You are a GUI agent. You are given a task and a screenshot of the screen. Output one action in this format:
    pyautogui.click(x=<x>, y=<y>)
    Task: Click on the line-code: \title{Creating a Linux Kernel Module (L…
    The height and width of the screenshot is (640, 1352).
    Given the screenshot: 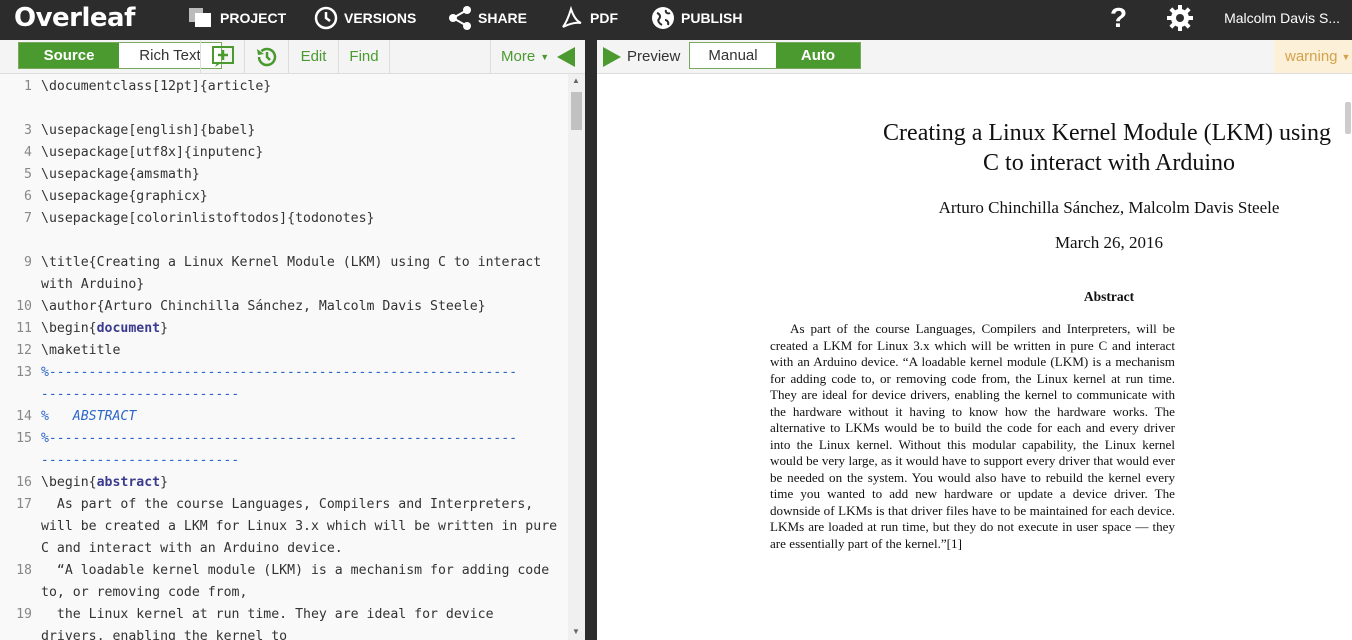 What is the action you would take?
    pyautogui.click(x=291, y=262)
    